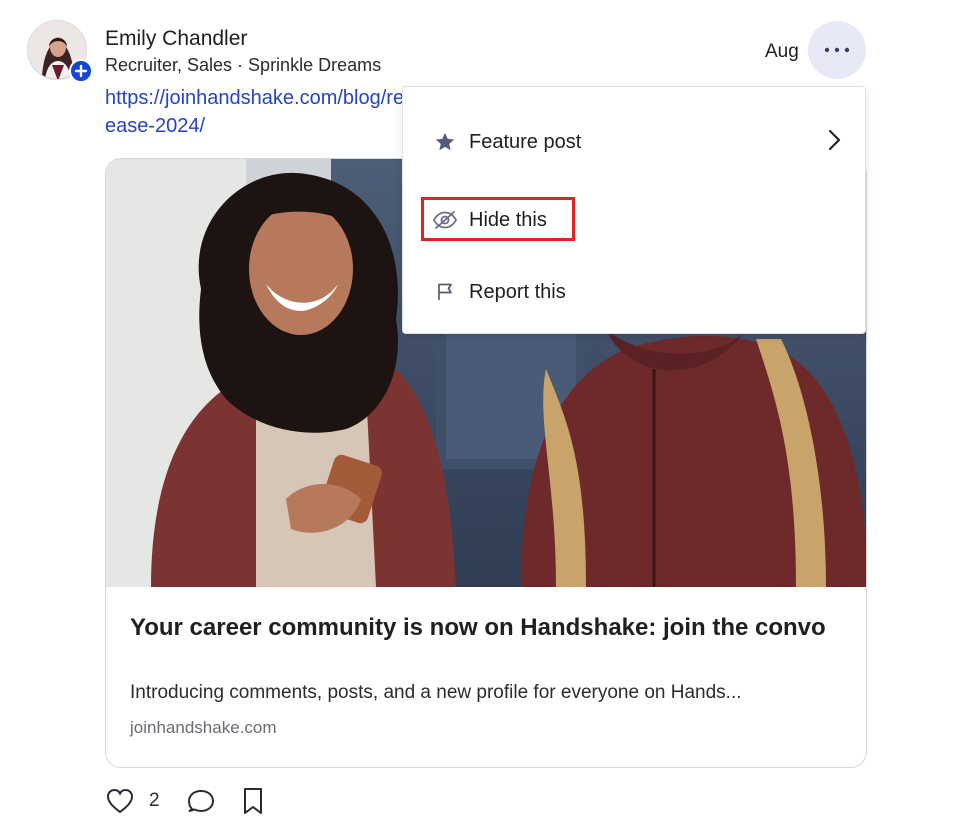  What do you see at coordinates (154, 800) in the screenshot?
I see `like-count: 2` at bounding box center [154, 800].